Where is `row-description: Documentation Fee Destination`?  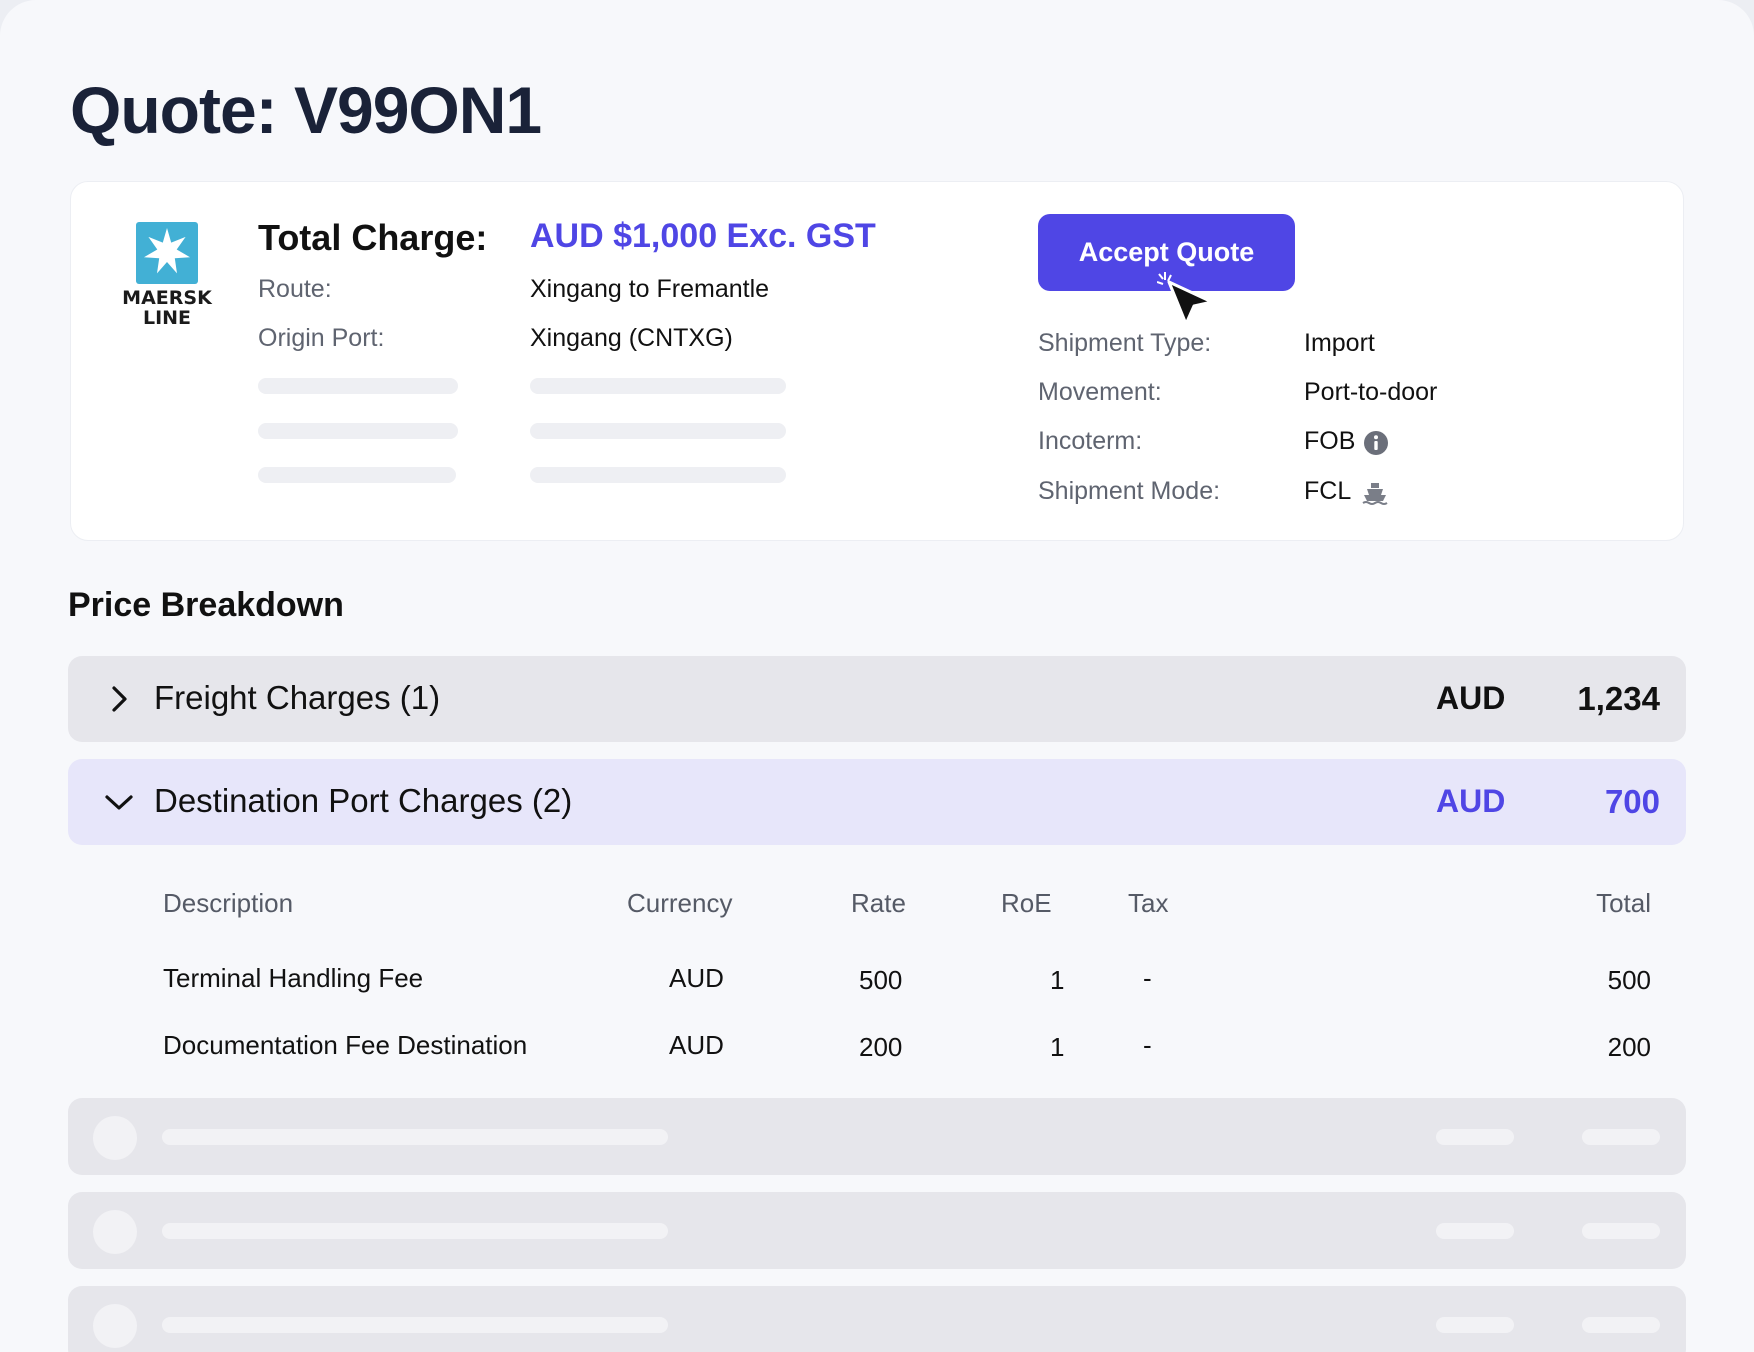 row-description: Documentation Fee Destination is located at coordinates (345, 1045).